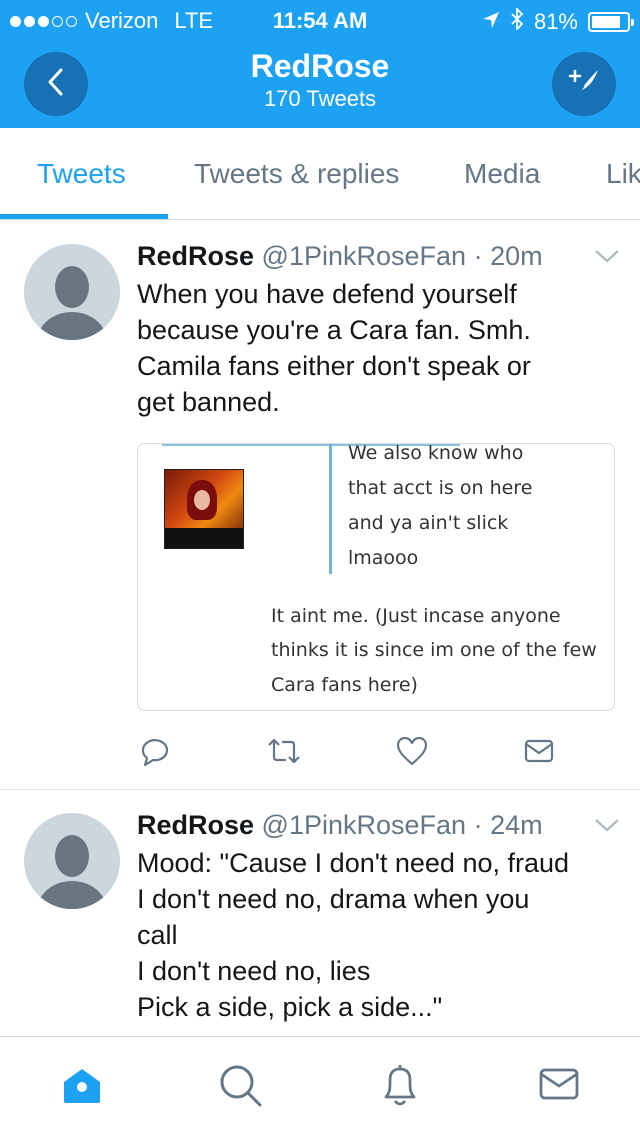 This screenshot has width=640, height=1136. What do you see at coordinates (516, 256) in the screenshot?
I see `tweet-timestamp: 20m` at bounding box center [516, 256].